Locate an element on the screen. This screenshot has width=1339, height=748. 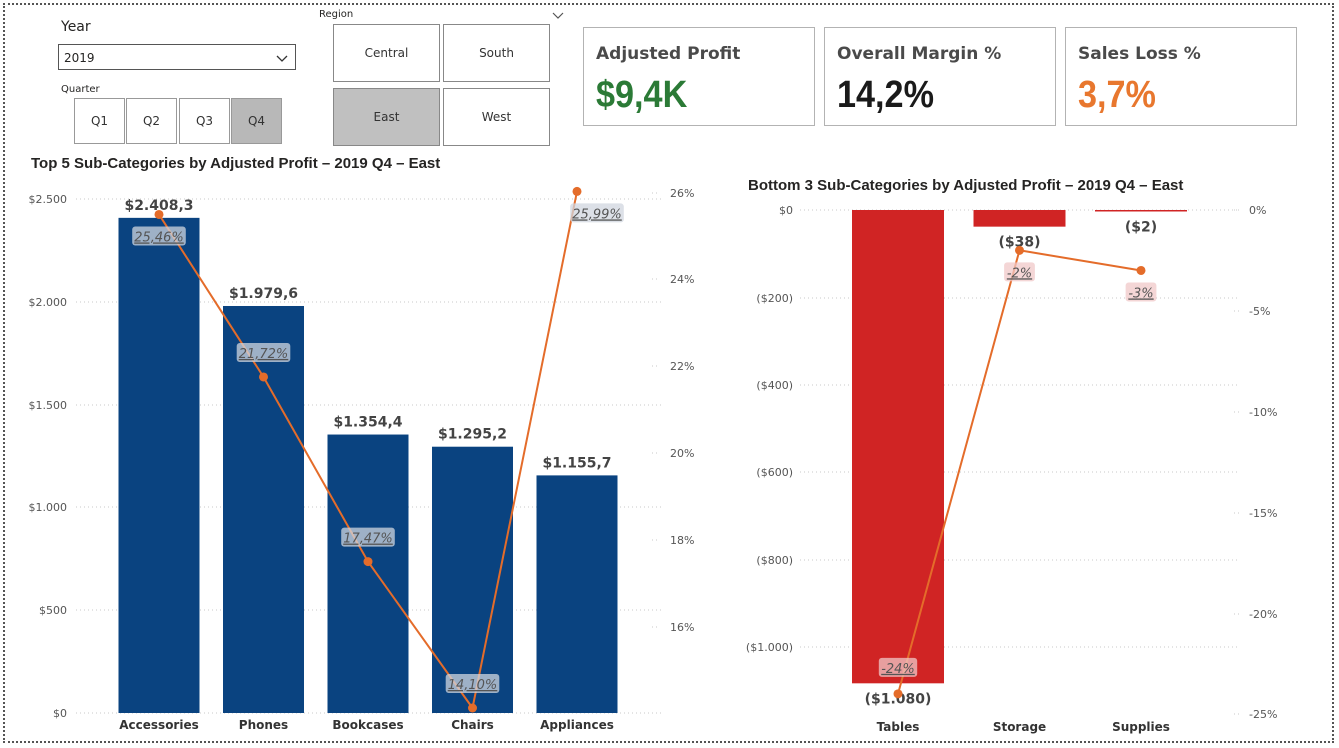
x-tick-label: Supplies is located at coordinates (1141, 727).